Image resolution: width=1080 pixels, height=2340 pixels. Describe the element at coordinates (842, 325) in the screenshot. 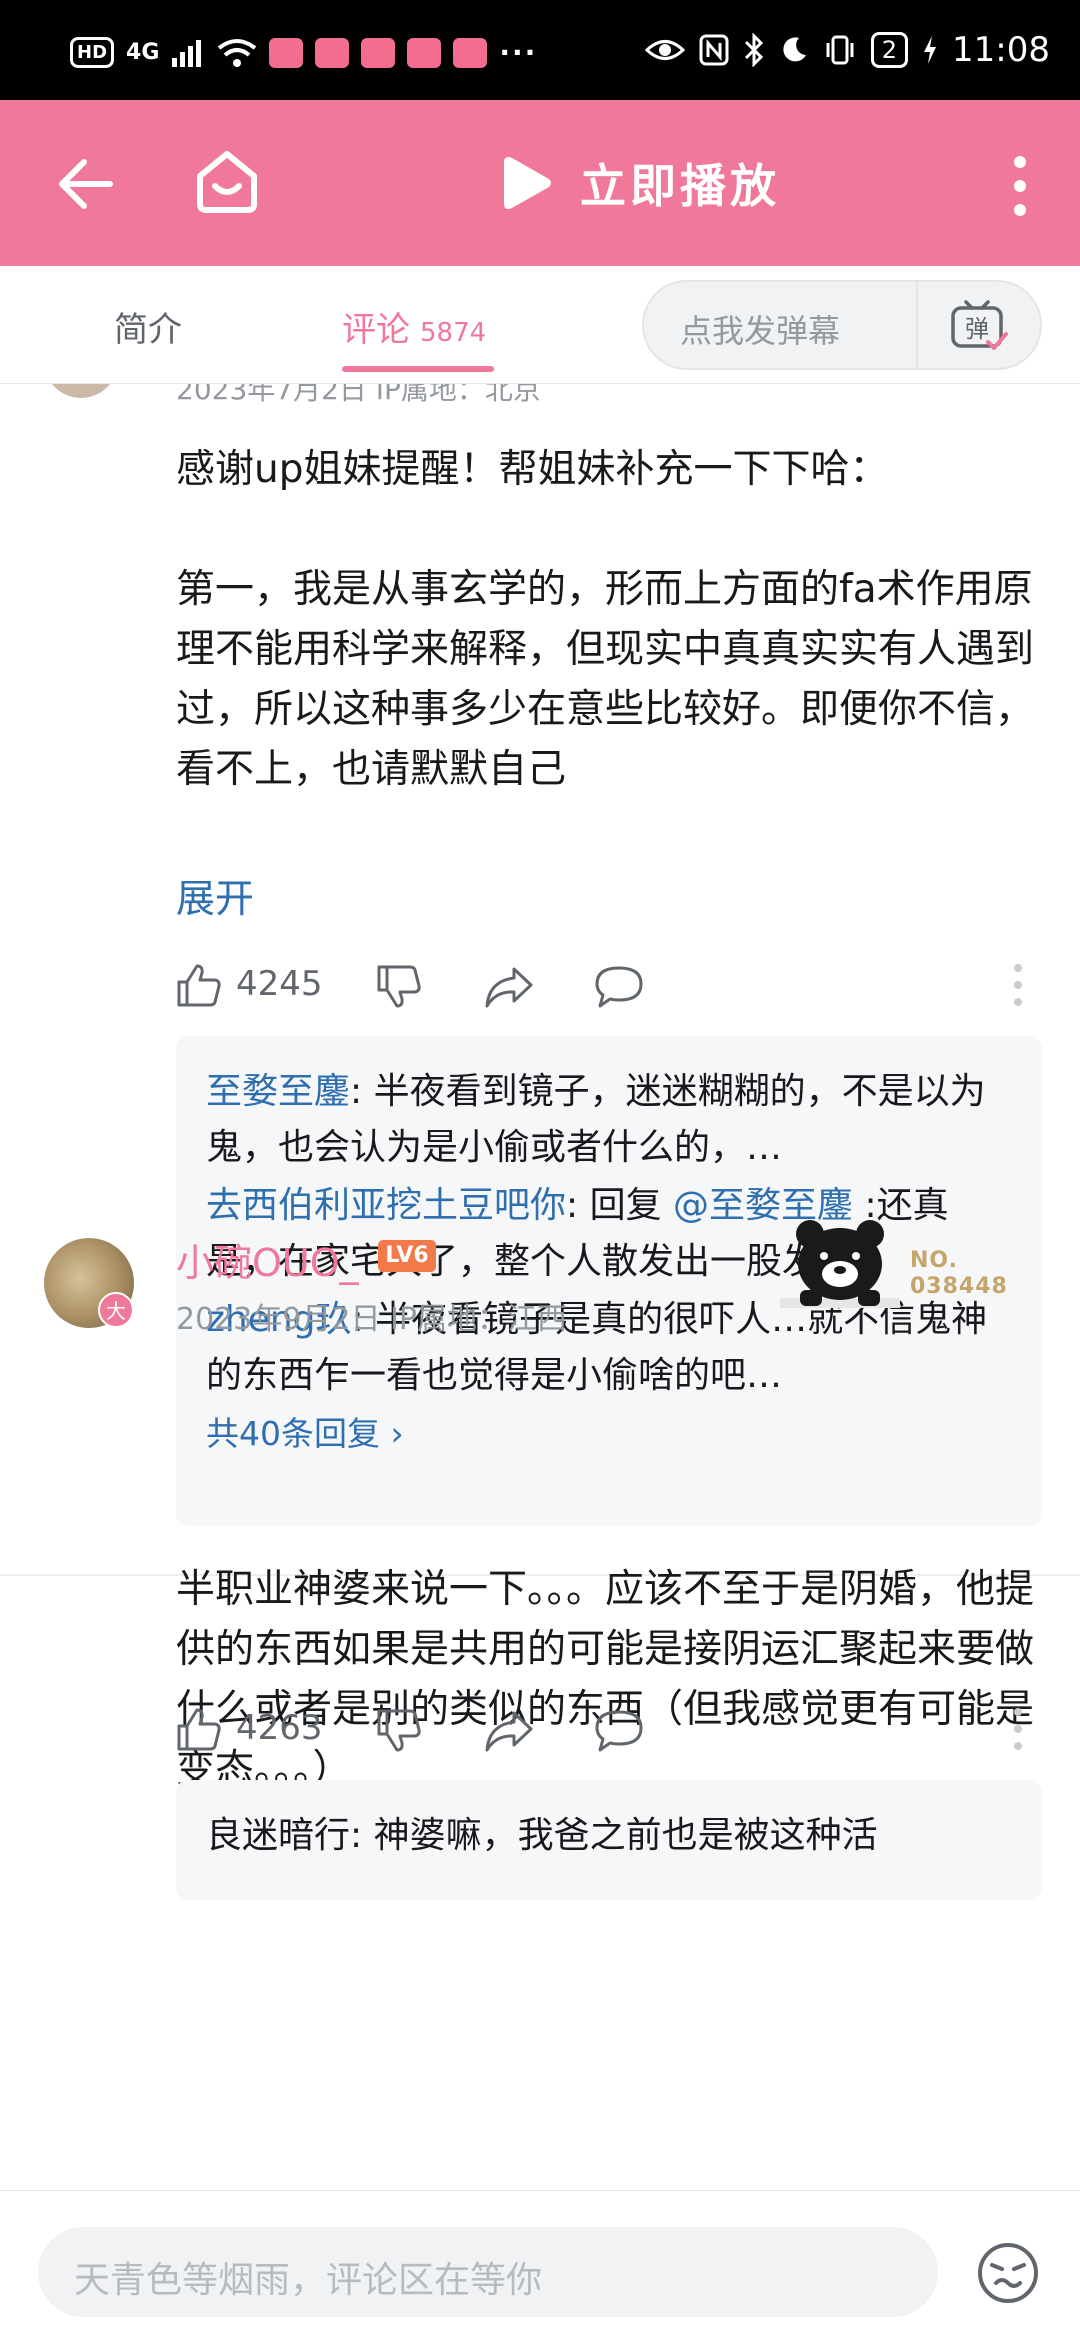

I see `danmaku-input-box: 点我发弹幕 弹` at that location.